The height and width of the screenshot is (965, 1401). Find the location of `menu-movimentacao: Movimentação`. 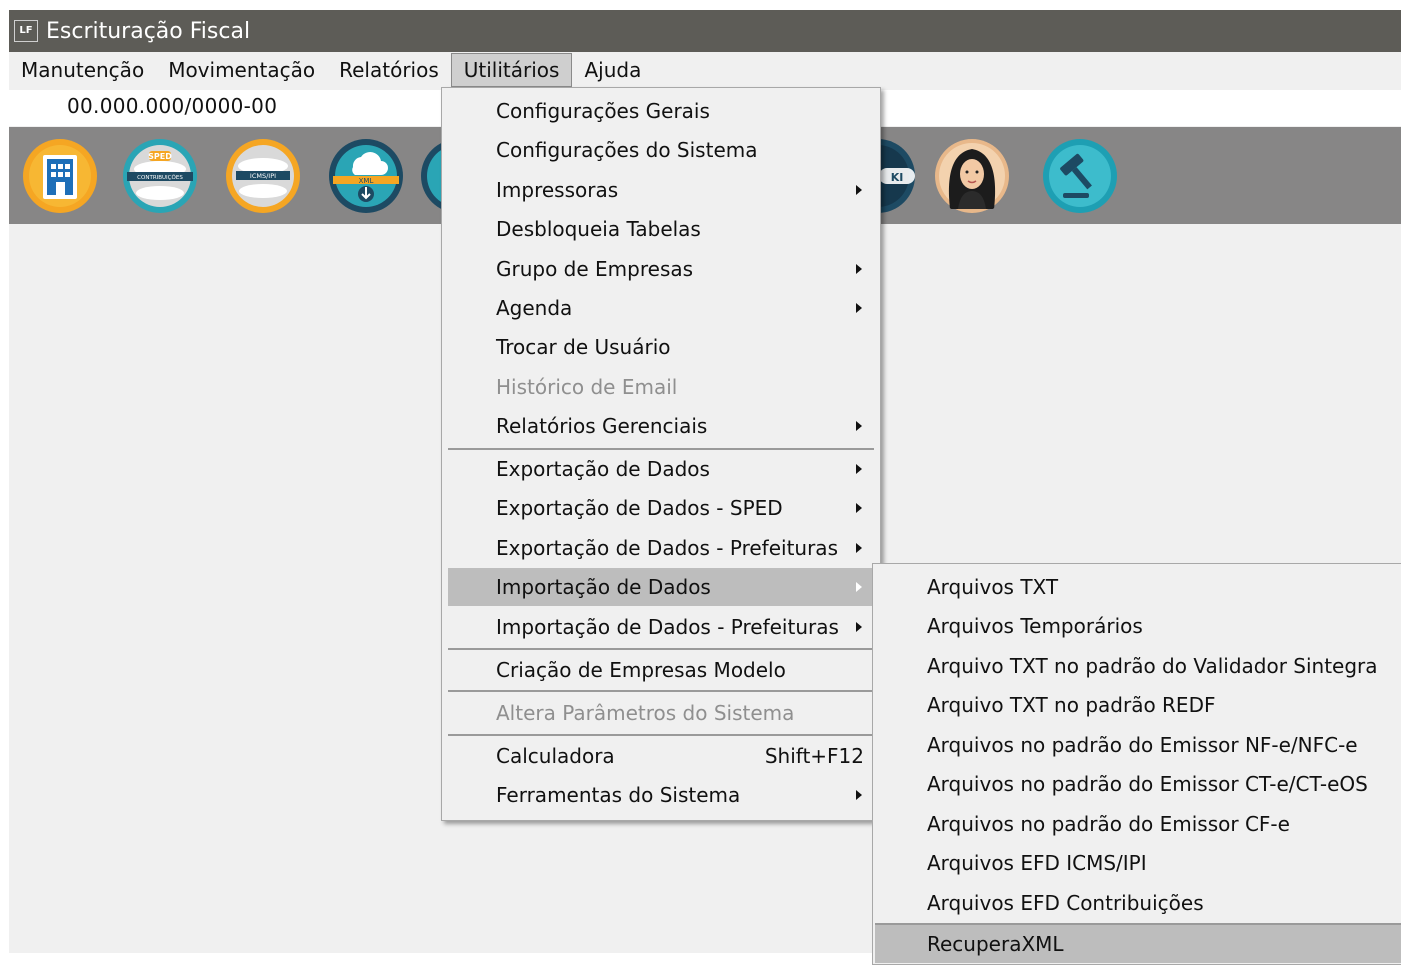

menu-movimentacao: Movimentação is located at coordinates (241, 70).